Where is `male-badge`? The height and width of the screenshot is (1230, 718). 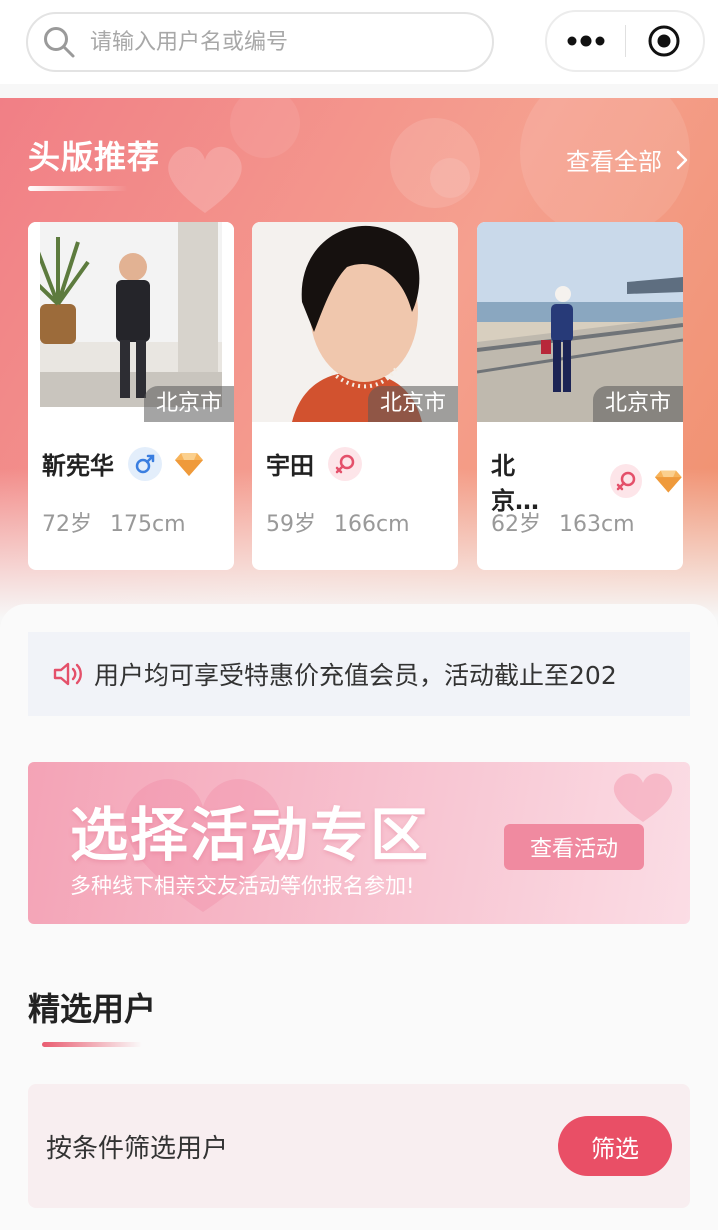 male-badge is located at coordinates (145, 463).